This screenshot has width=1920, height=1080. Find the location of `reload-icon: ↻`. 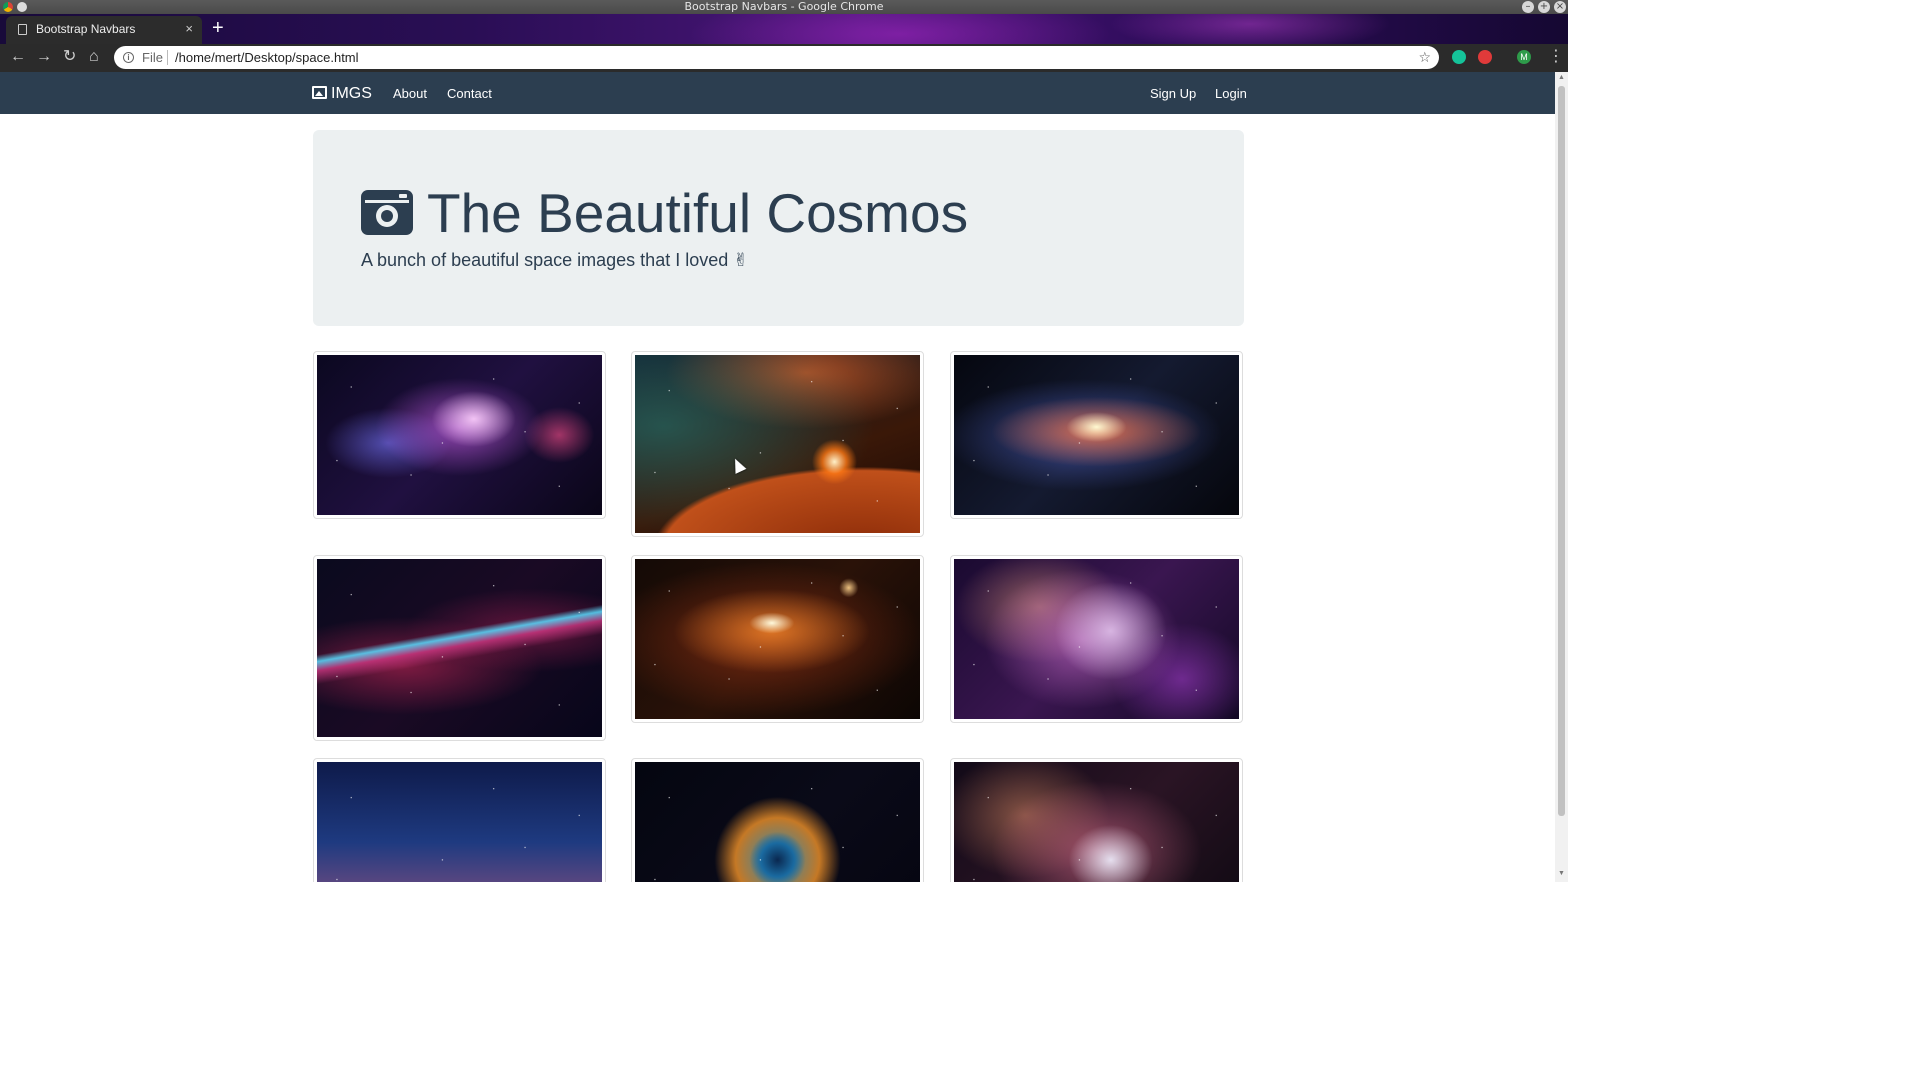

reload-icon: ↻ is located at coordinates (69, 57).